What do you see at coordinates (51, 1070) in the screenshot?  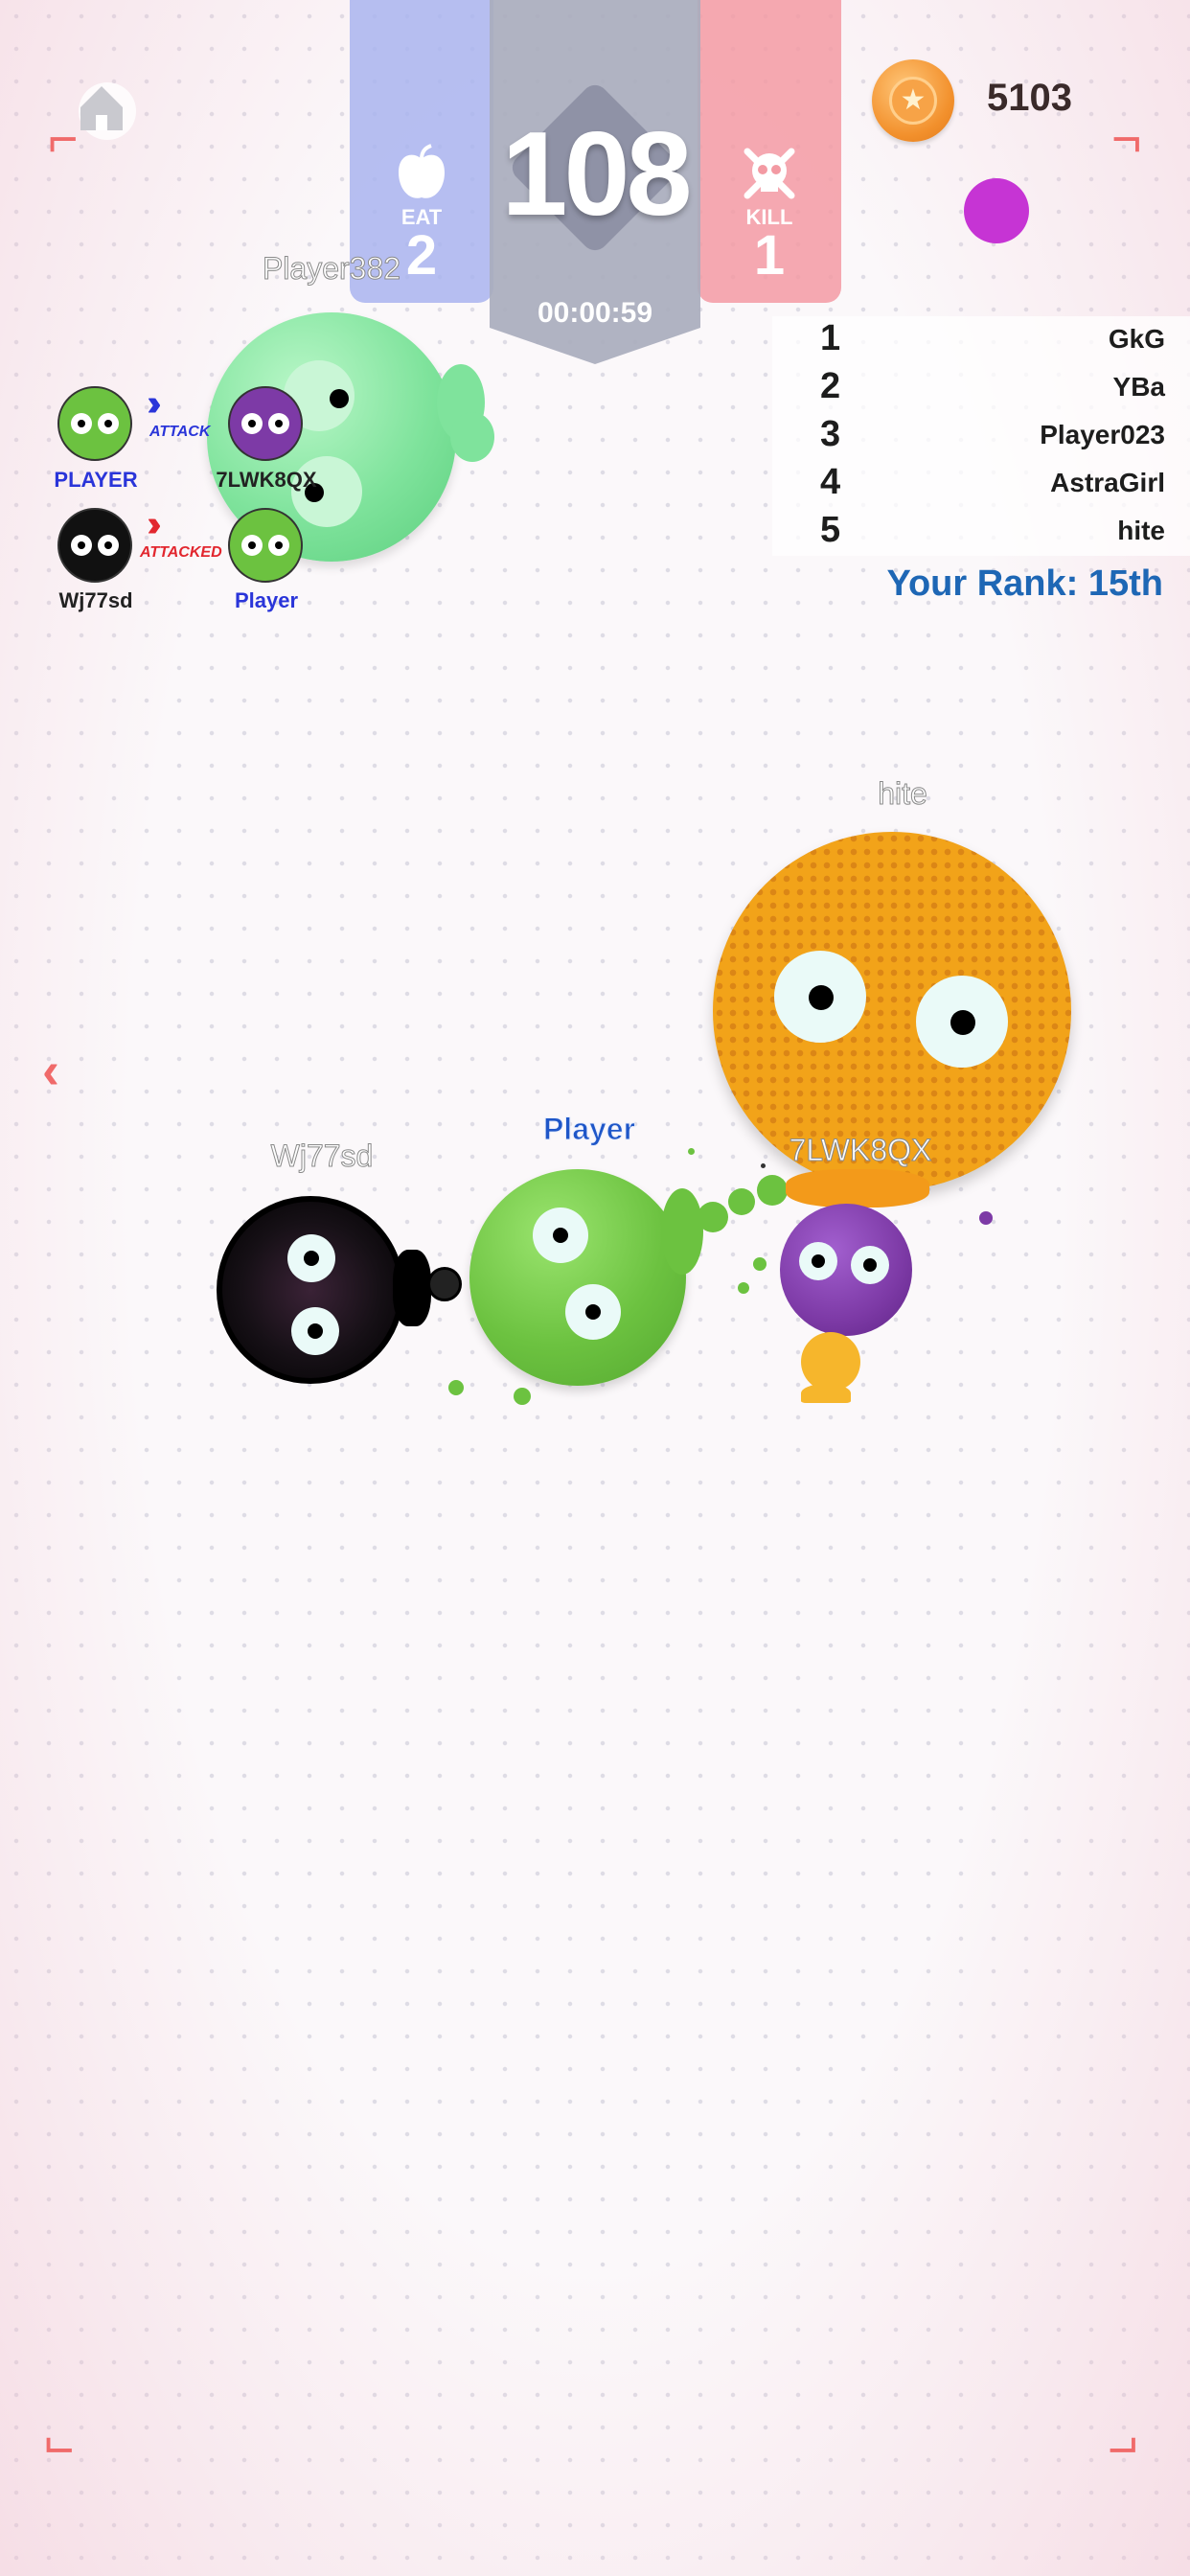 I see `left-edge-chevron-icon: ‹` at bounding box center [51, 1070].